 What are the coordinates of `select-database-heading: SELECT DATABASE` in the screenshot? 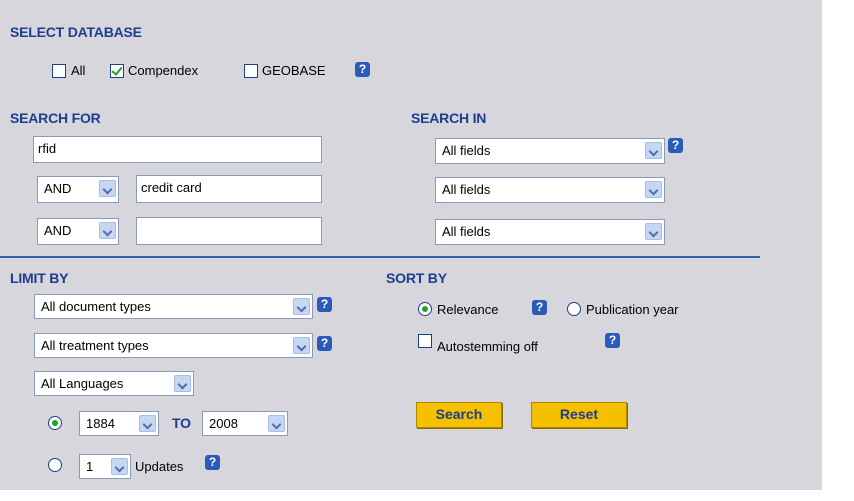 It's located at (76, 32).